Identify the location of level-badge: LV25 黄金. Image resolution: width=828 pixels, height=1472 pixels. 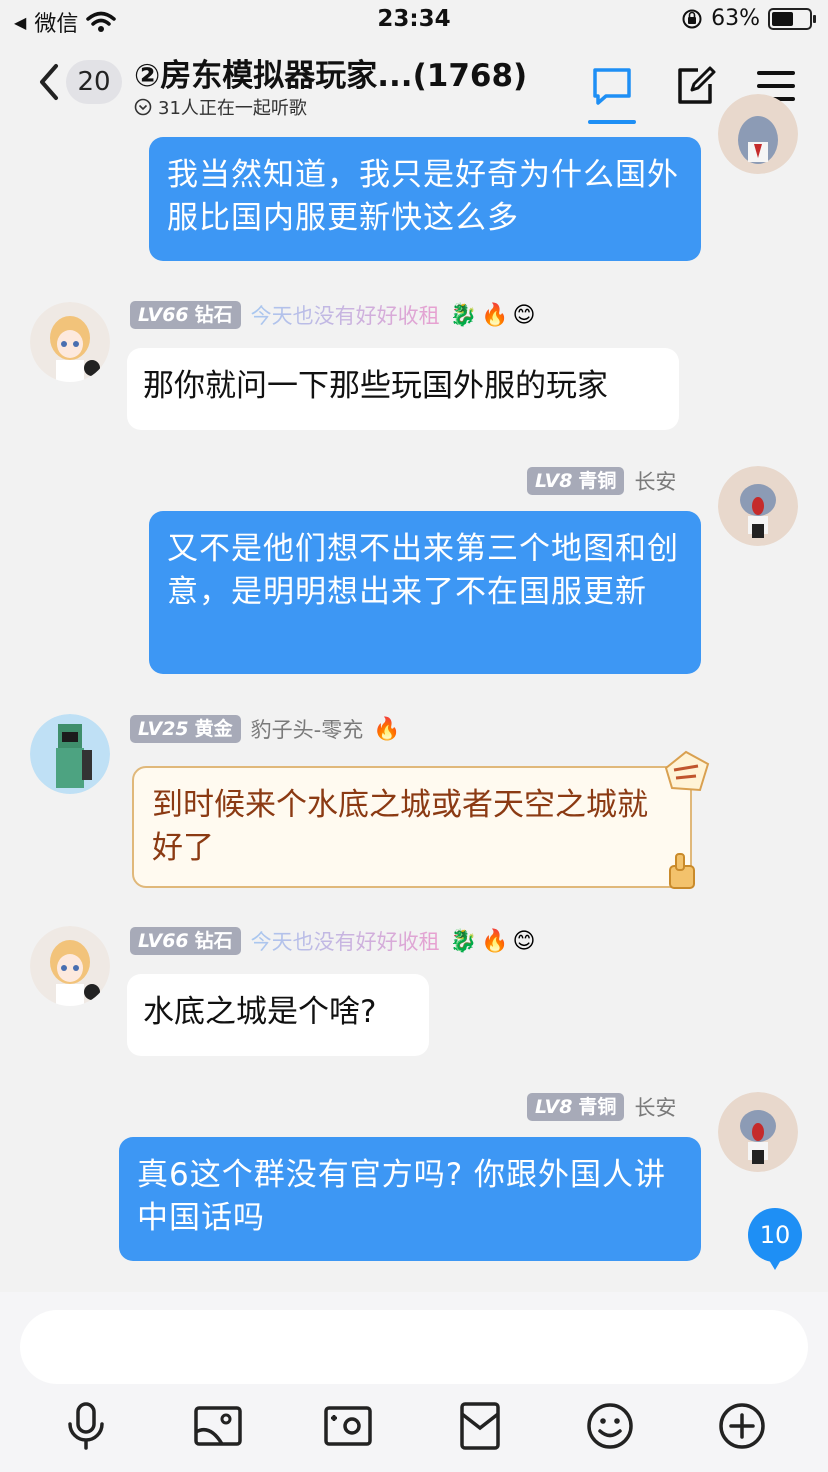
(185, 729).